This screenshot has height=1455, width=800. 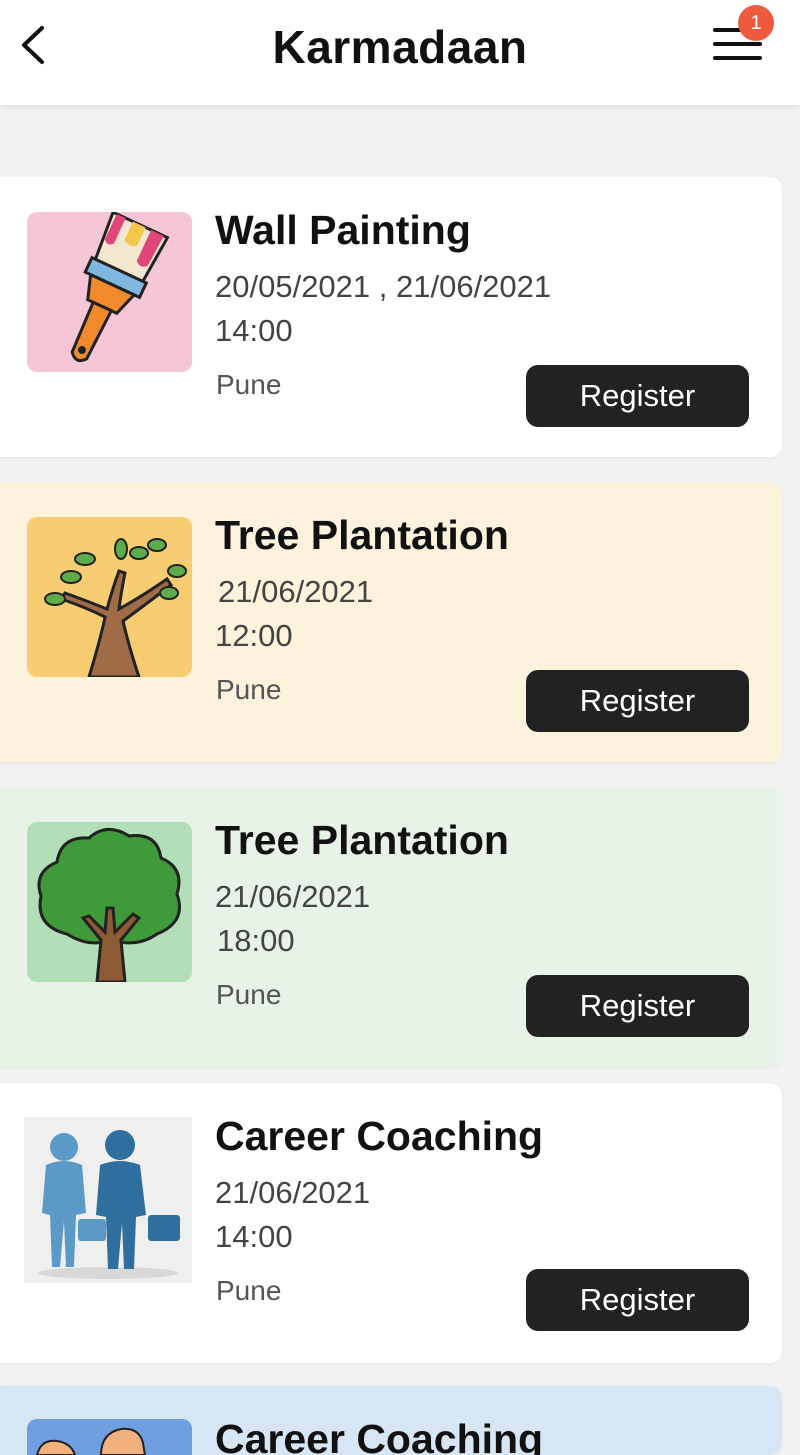 What do you see at coordinates (120, 287) in the screenshot?
I see `paintbrush-icon` at bounding box center [120, 287].